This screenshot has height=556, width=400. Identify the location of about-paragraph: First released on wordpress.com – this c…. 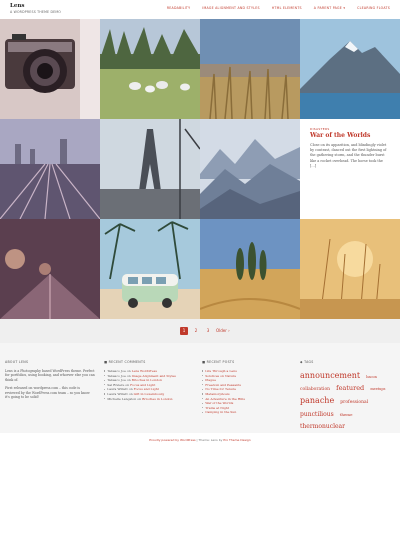
(47, 393).